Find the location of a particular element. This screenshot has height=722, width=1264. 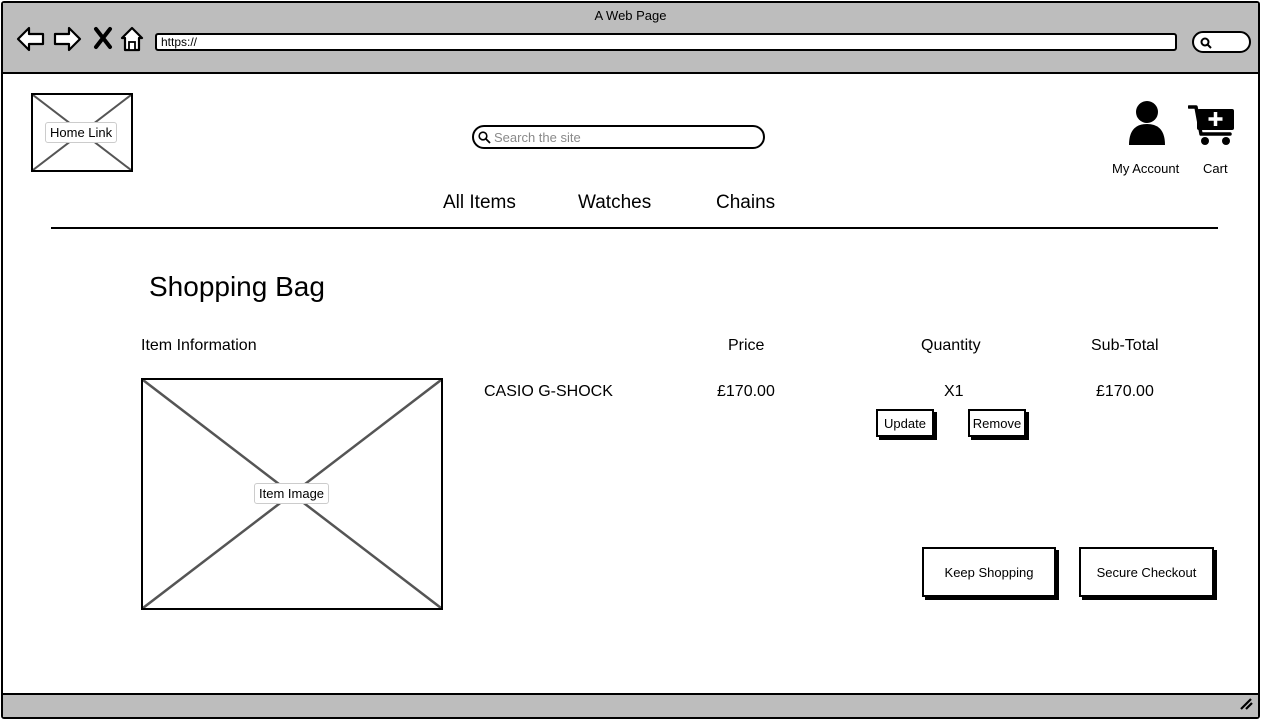

resize-grip-icon is located at coordinates (1246, 705).